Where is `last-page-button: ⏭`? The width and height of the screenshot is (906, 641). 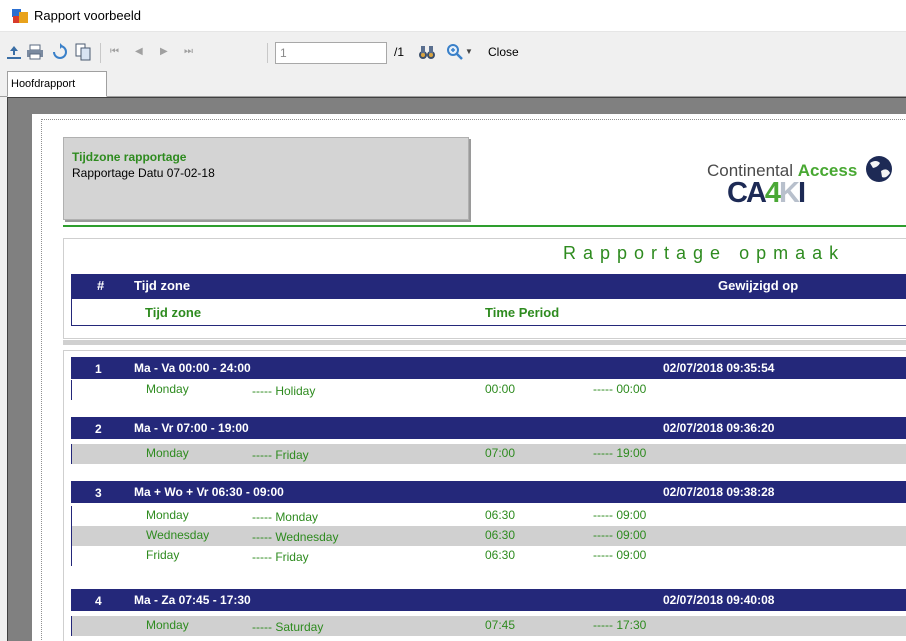 last-page-button: ⏭ is located at coordinates (188, 51).